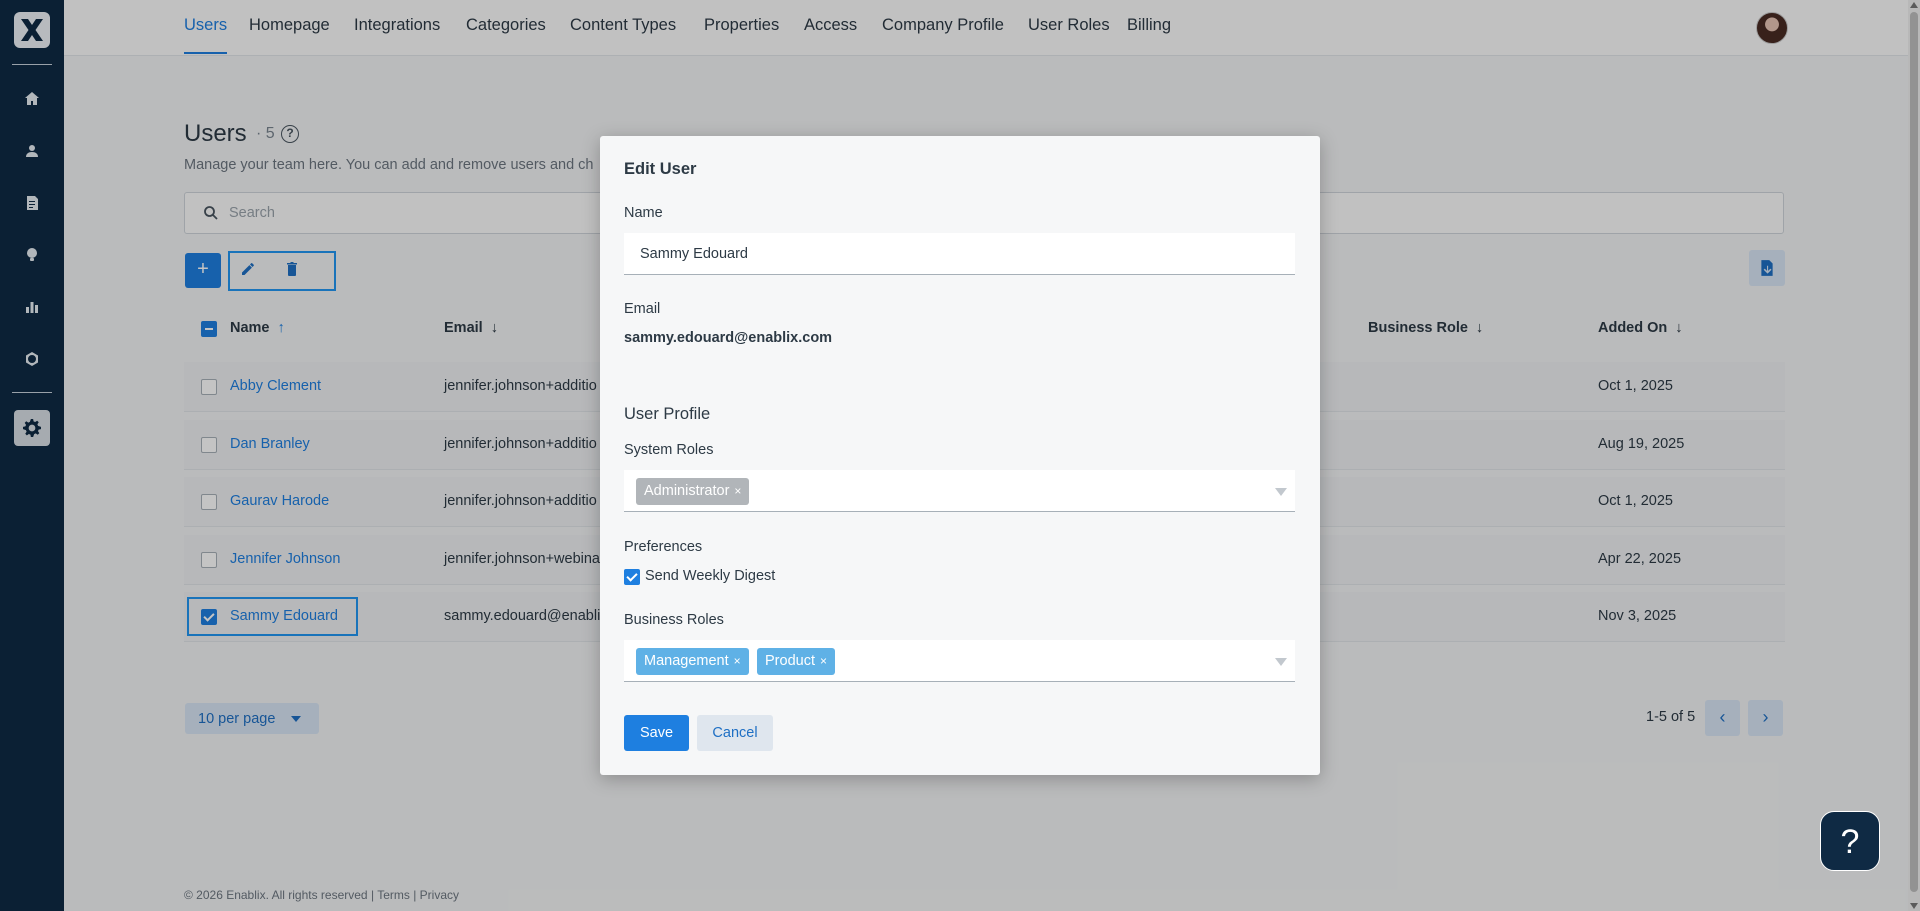 The width and height of the screenshot is (1920, 911). Describe the element at coordinates (667, 414) in the screenshot. I see `user-profile-heading: User Profile` at that location.